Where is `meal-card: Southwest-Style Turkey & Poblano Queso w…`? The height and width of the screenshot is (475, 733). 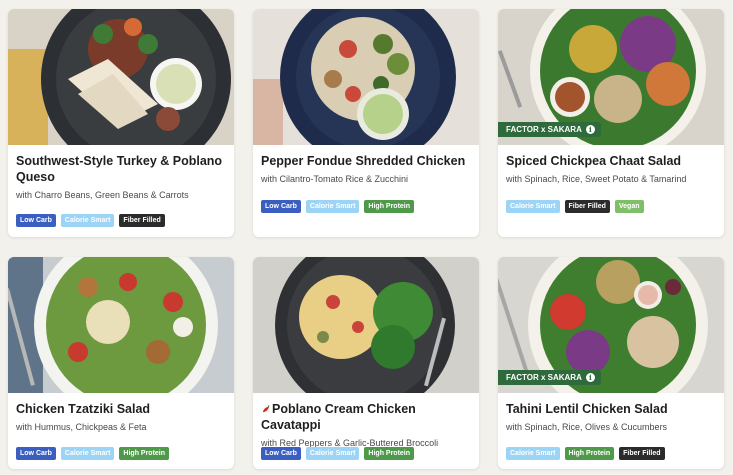
meal-card: Southwest-Style Turkey & Poblano Queso w… is located at coordinates (121, 123).